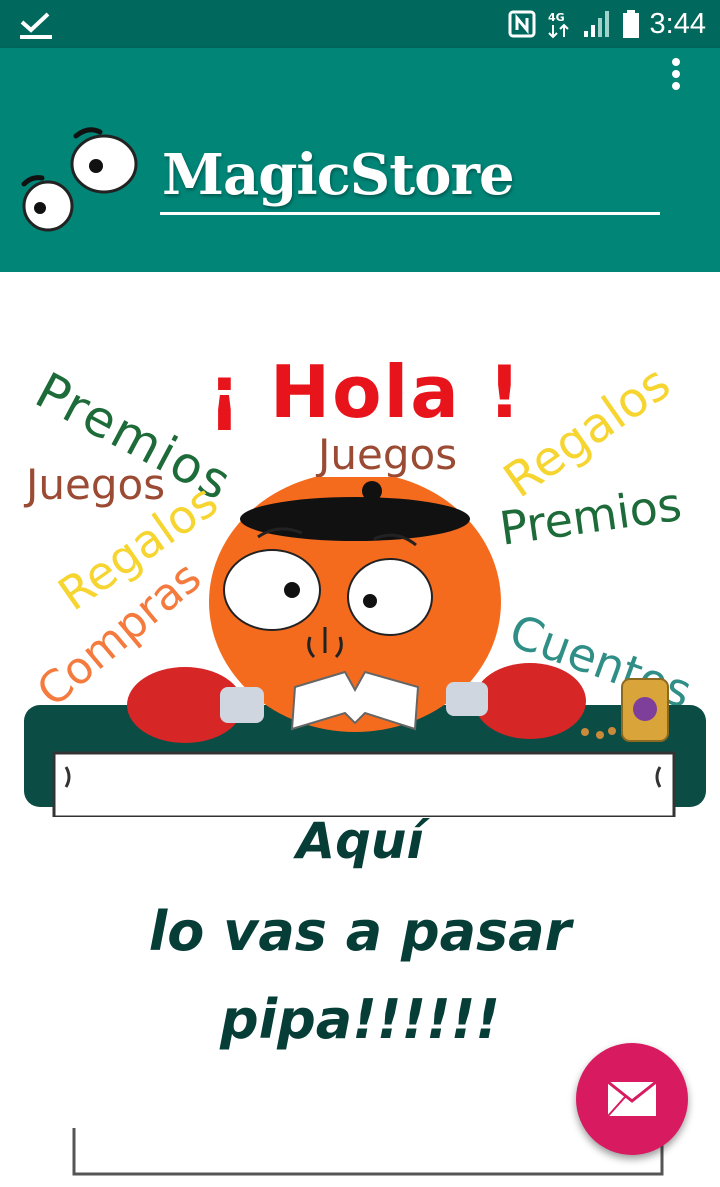 This screenshot has height=1187, width=720. Describe the element at coordinates (360, 931) in the screenshot. I see `tagline-line-2: lo vas a pasar` at that location.